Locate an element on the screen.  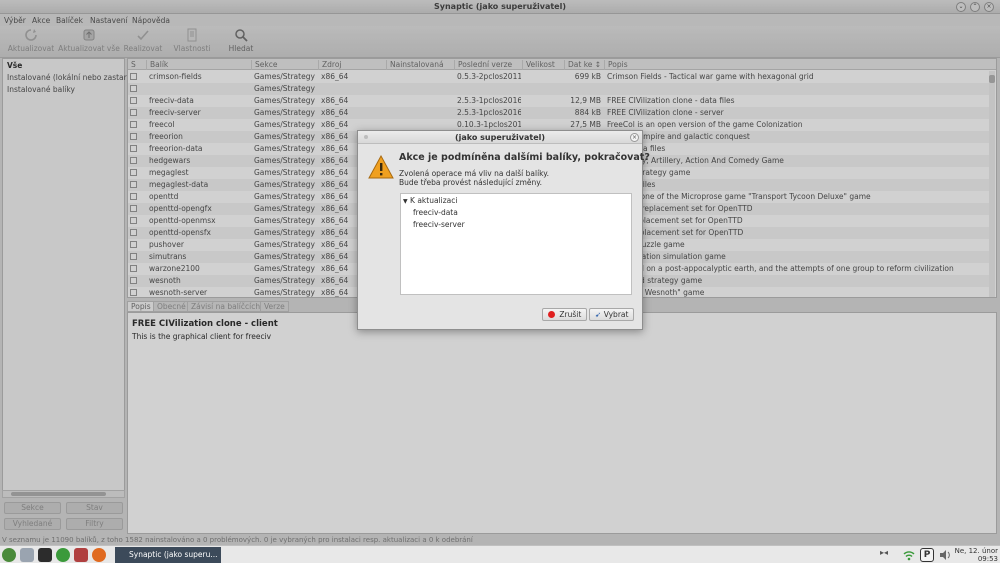
firefox-icon is located at coordinates (99, 555).